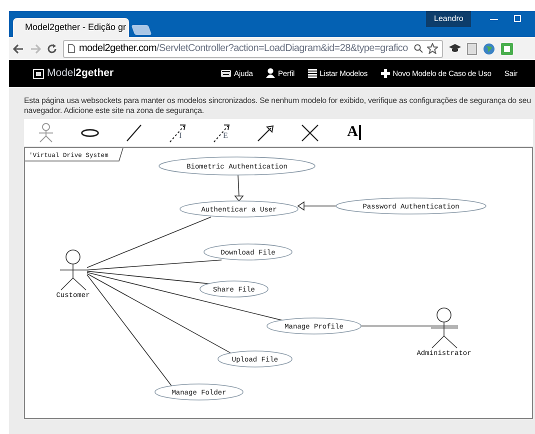 This screenshot has height=434, width=535. What do you see at coordinates (80, 74) in the screenshot?
I see `brand-name: Model2gether` at bounding box center [80, 74].